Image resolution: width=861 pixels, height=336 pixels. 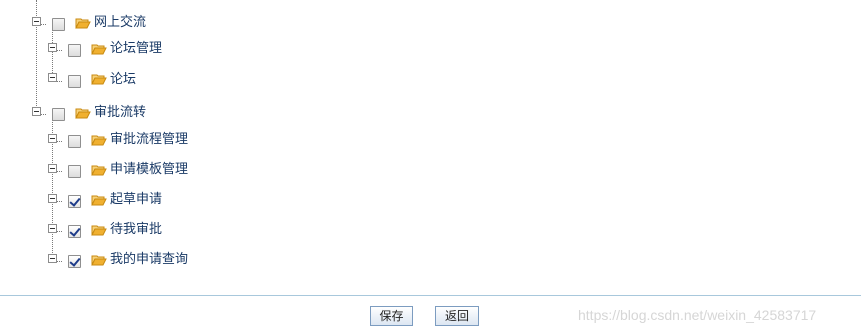 I want to click on tree-node-label: 论坛, so click(x=123, y=80).